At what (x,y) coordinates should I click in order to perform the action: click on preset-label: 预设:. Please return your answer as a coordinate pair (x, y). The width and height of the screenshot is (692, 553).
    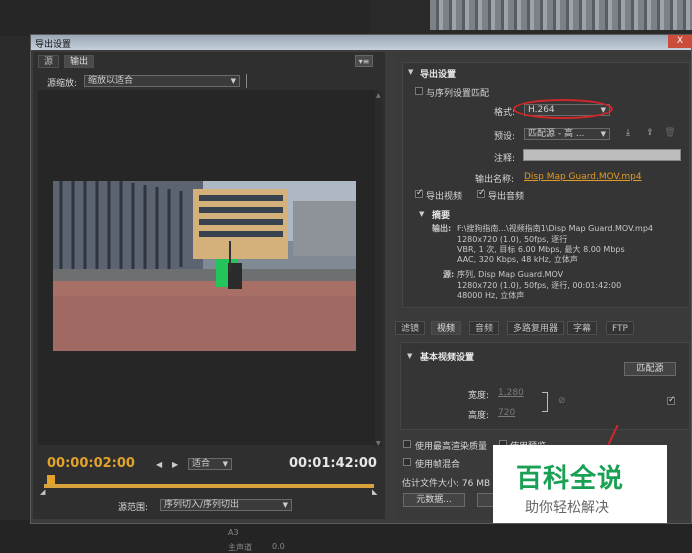
    Looking at the image, I should click on (505, 137).